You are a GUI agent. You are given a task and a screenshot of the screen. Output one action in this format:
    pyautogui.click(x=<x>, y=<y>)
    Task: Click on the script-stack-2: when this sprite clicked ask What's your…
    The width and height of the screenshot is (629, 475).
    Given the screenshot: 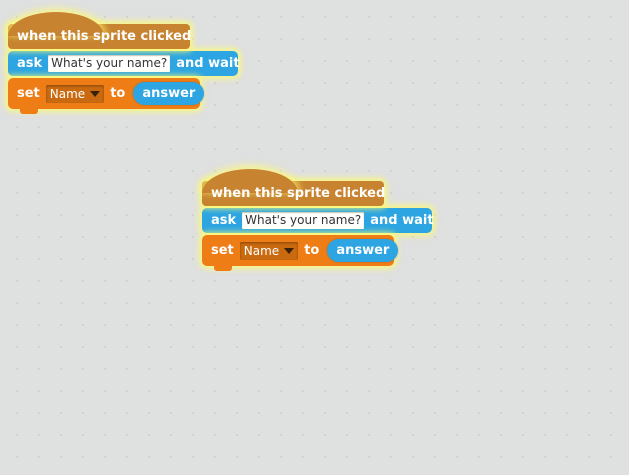 What is the action you would take?
    pyautogui.click(x=322, y=220)
    